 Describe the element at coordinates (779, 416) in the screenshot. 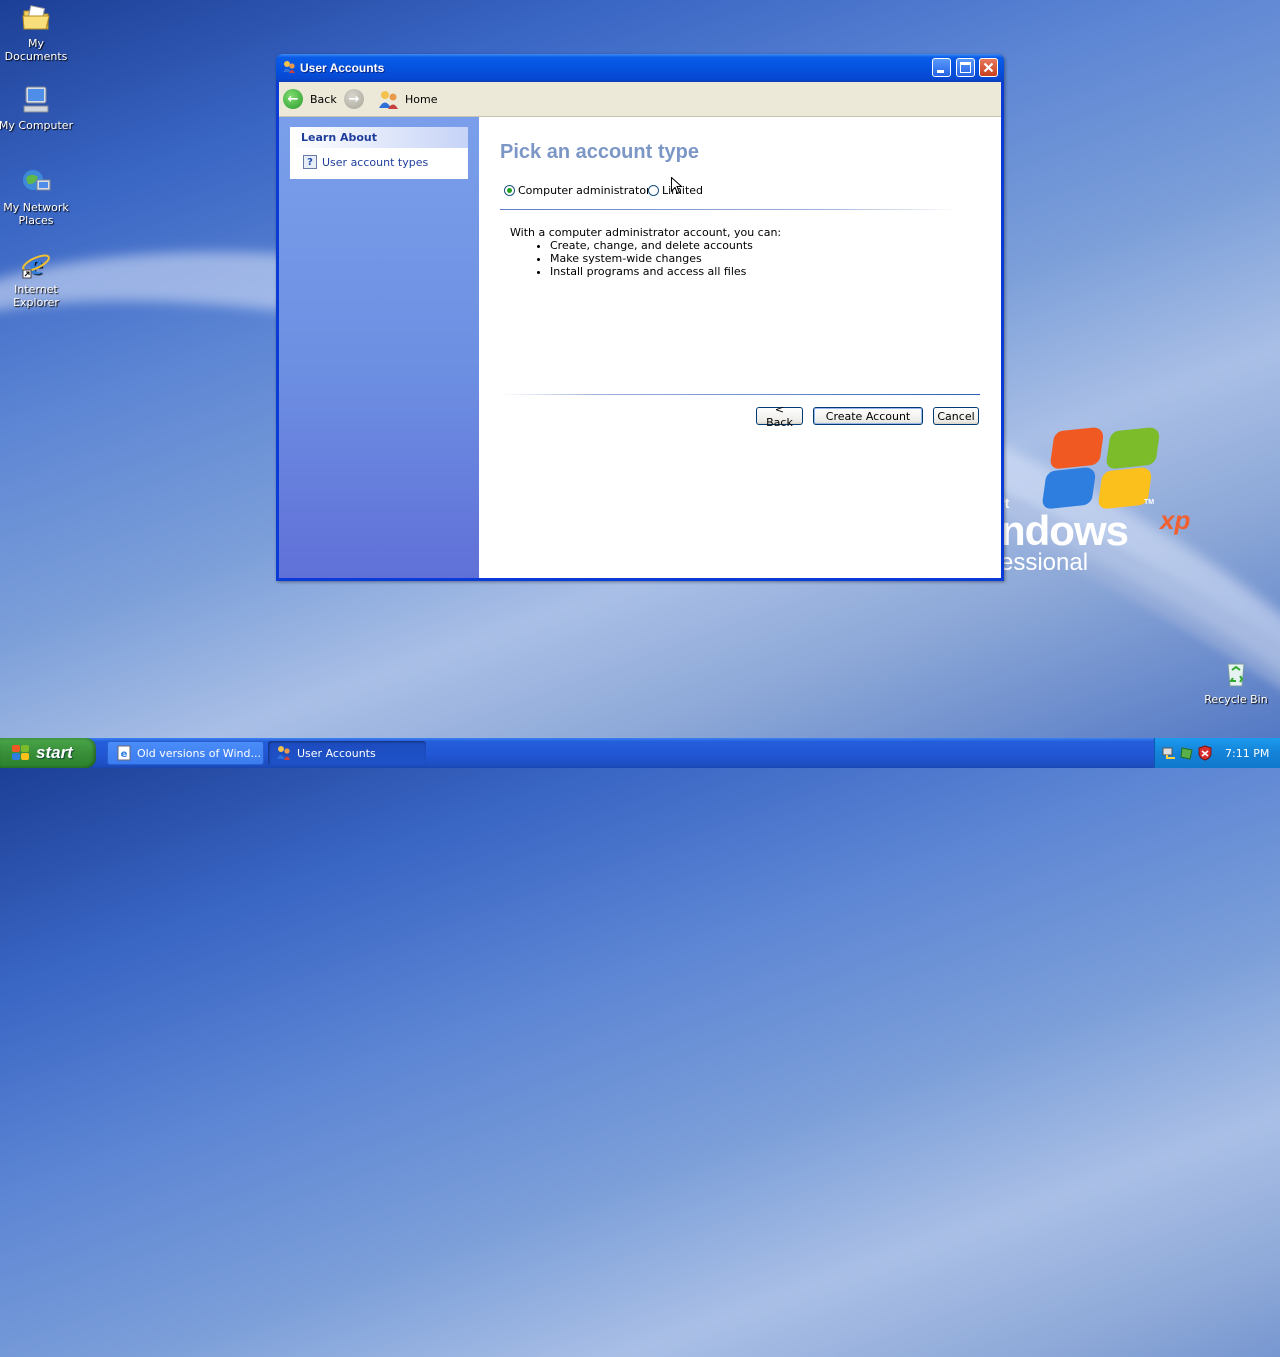

I see `back-nav-button: < Back` at that location.